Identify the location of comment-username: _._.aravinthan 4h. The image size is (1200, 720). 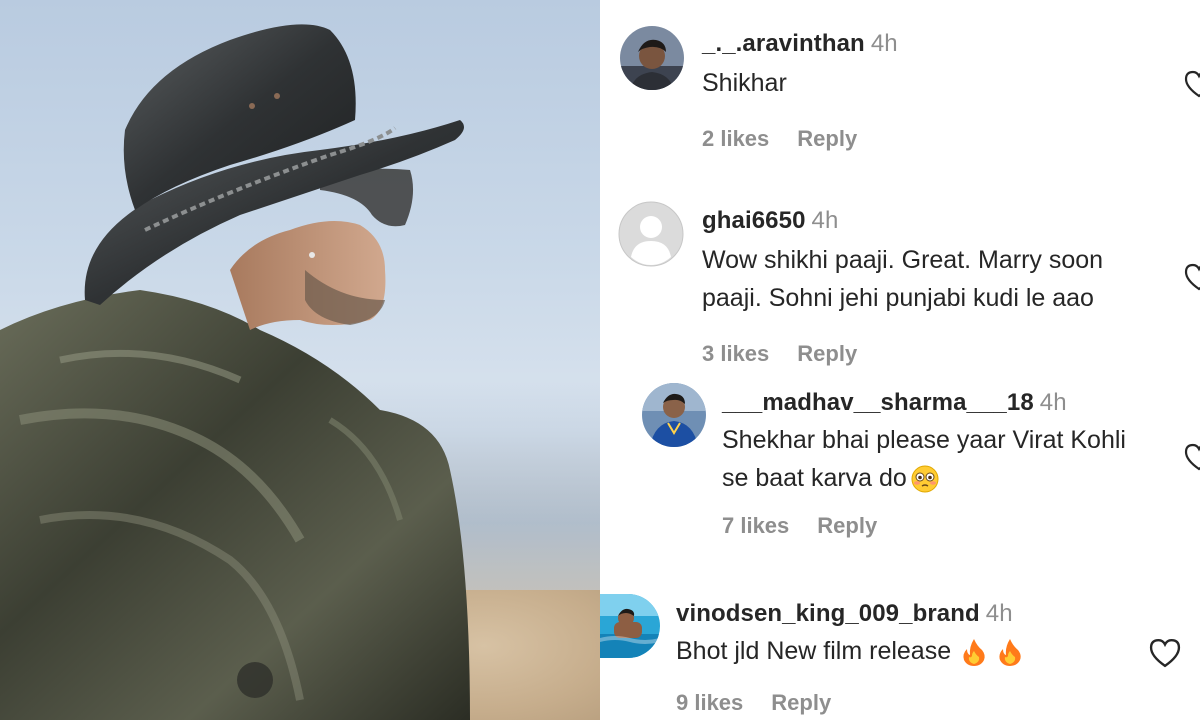
(800, 44).